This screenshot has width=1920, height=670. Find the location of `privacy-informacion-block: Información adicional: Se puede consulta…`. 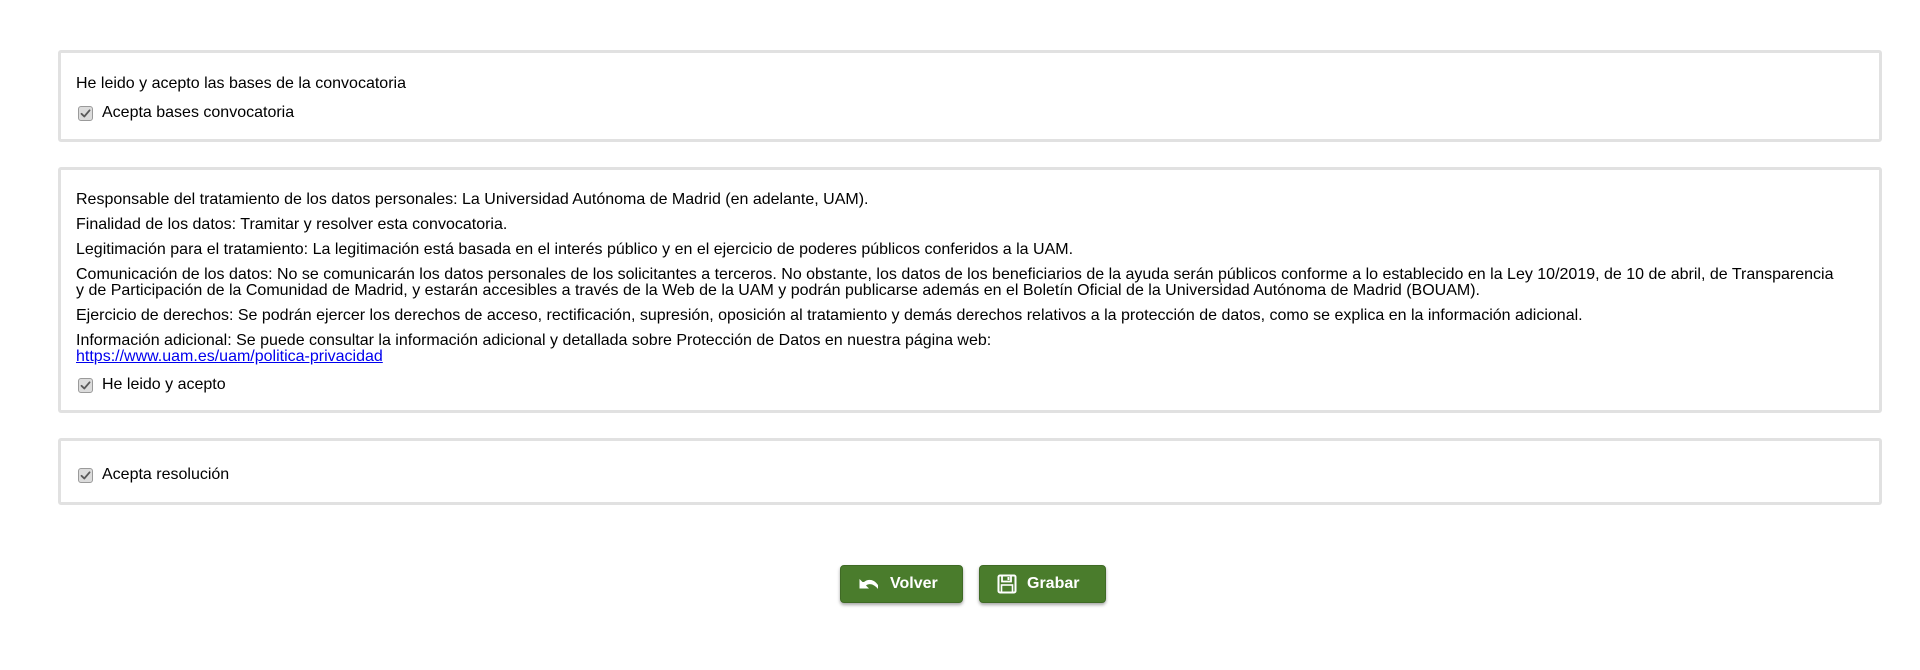

privacy-informacion-block: Información adicional: Se puede consulta… is located at coordinates (957, 349).